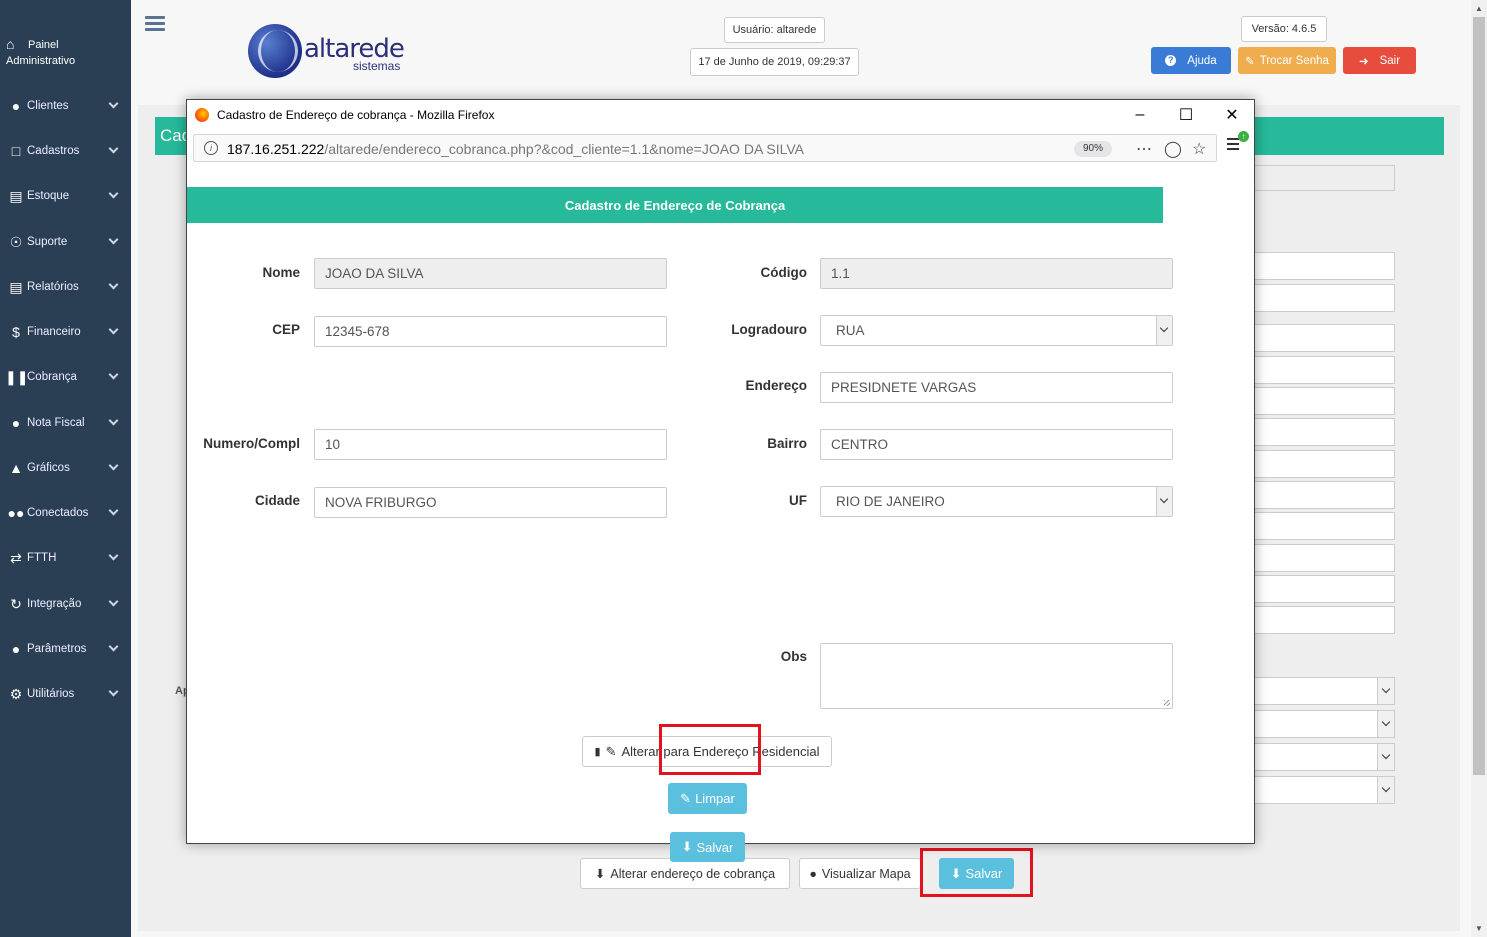 This screenshot has width=1487, height=937. What do you see at coordinates (65, 558) in the screenshot?
I see `sidebar-item-ftth: ⇄ FTTH` at bounding box center [65, 558].